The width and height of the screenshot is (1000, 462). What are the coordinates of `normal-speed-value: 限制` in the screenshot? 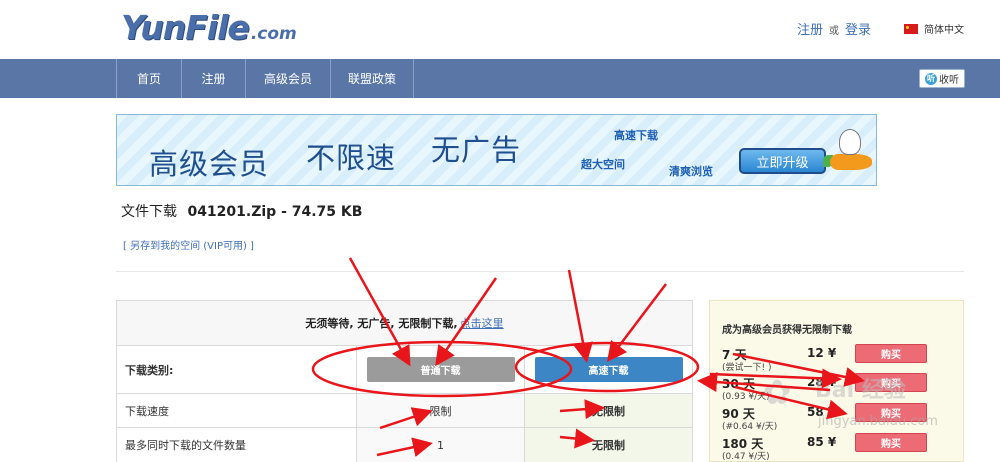 It's located at (441, 410).